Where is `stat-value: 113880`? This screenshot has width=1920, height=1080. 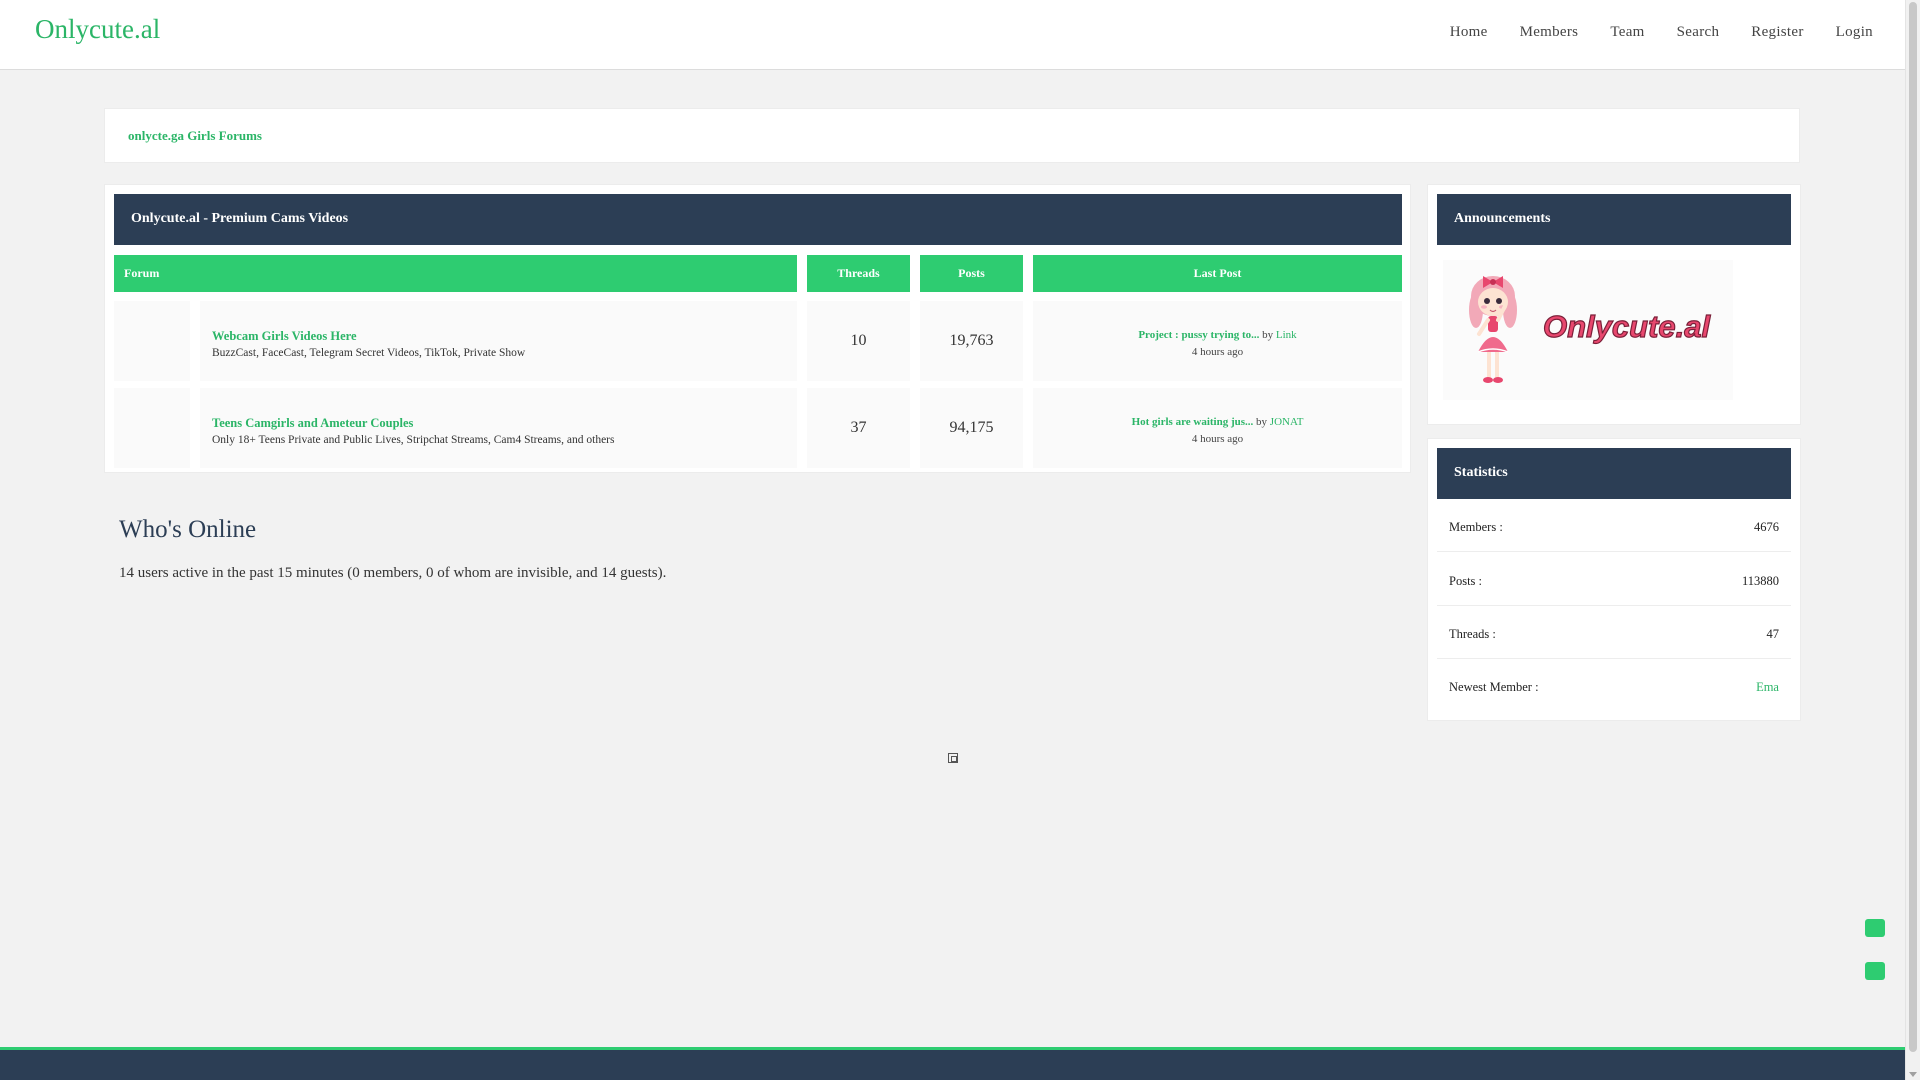
stat-value: 113880 is located at coordinates (1760, 581).